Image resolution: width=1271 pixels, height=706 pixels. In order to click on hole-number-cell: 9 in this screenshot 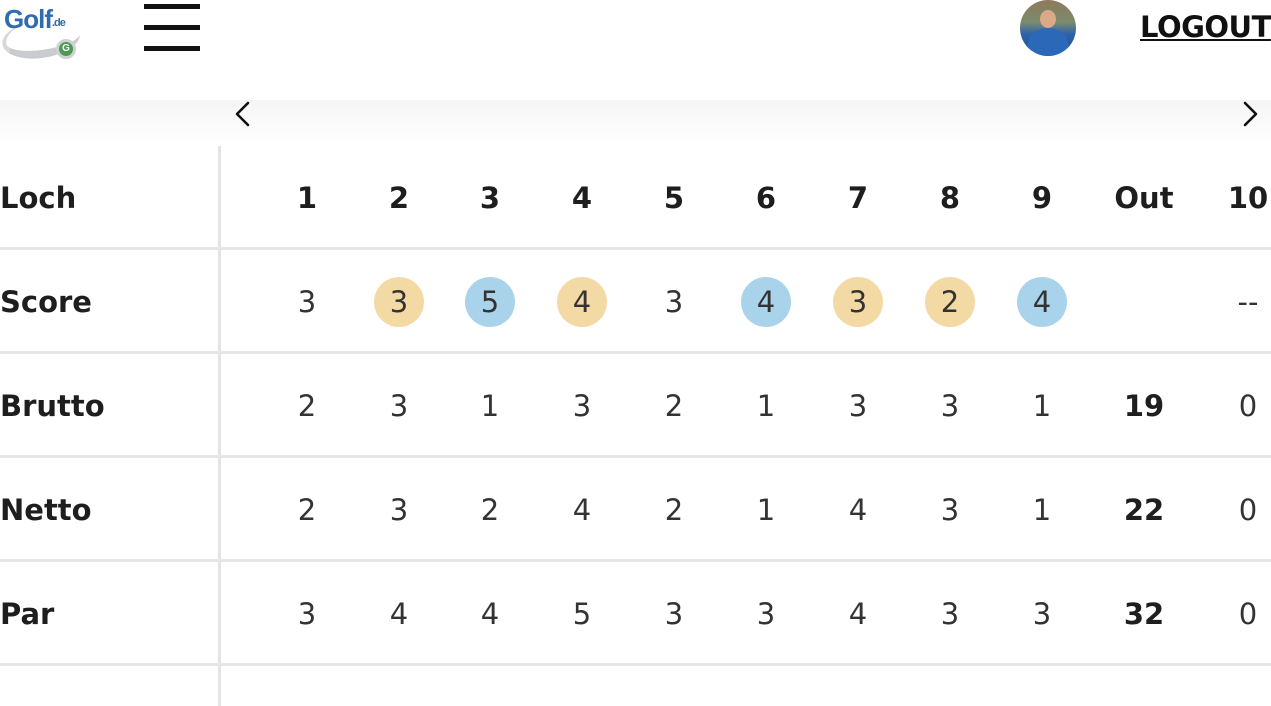, I will do `click(1042, 198)`.